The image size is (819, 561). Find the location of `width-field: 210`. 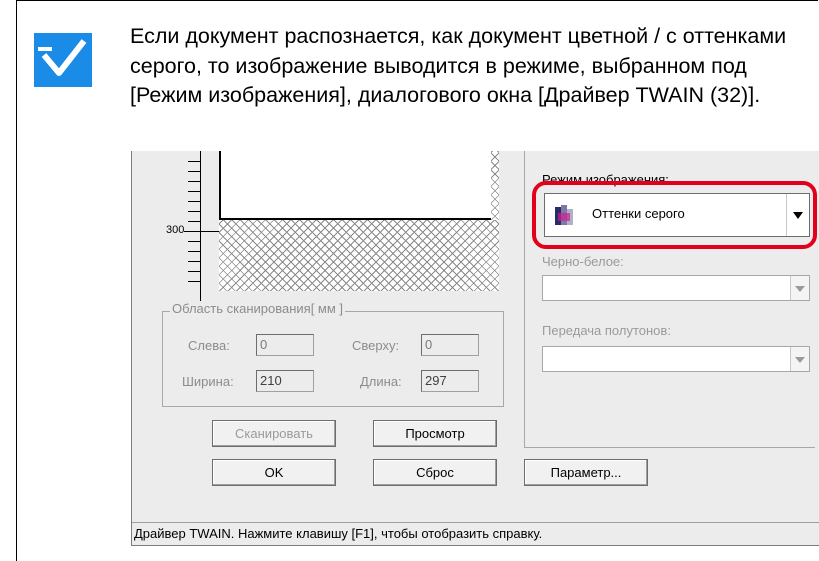

width-field: 210 is located at coordinates (285, 381).